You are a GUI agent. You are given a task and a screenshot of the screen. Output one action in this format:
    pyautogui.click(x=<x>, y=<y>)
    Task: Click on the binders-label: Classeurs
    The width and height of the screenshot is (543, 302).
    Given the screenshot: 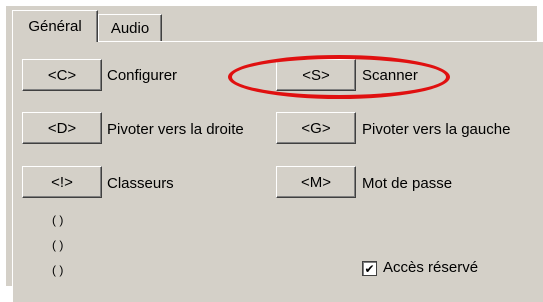 What is the action you would take?
    pyautogui.click(x=140, y=183)
    